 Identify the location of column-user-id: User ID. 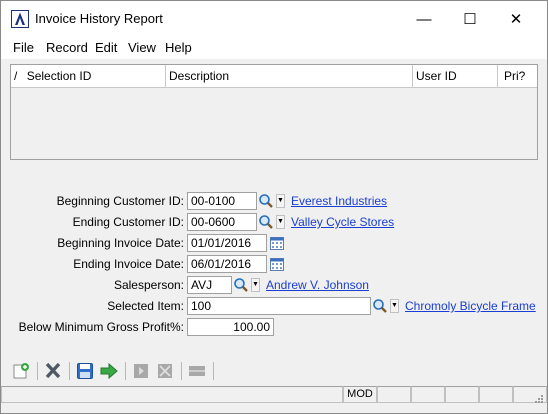
(455, 76).